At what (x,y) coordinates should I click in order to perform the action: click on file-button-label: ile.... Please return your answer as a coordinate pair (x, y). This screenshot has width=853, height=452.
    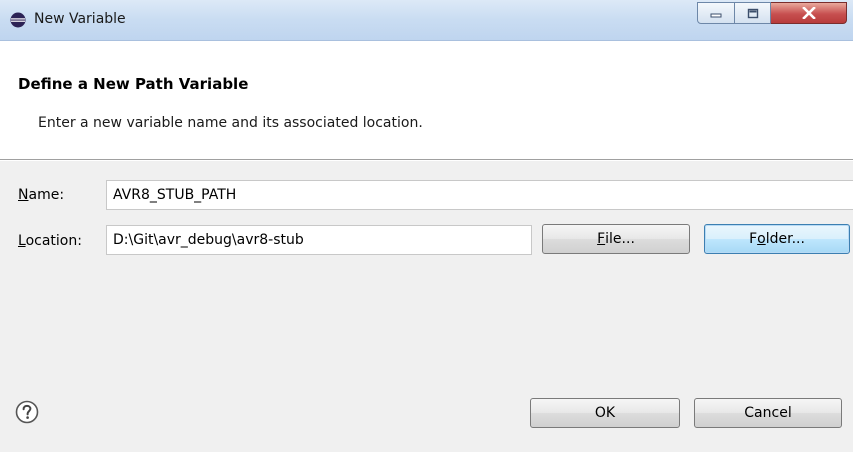
    Looking at the image, I should click on (620, 239).